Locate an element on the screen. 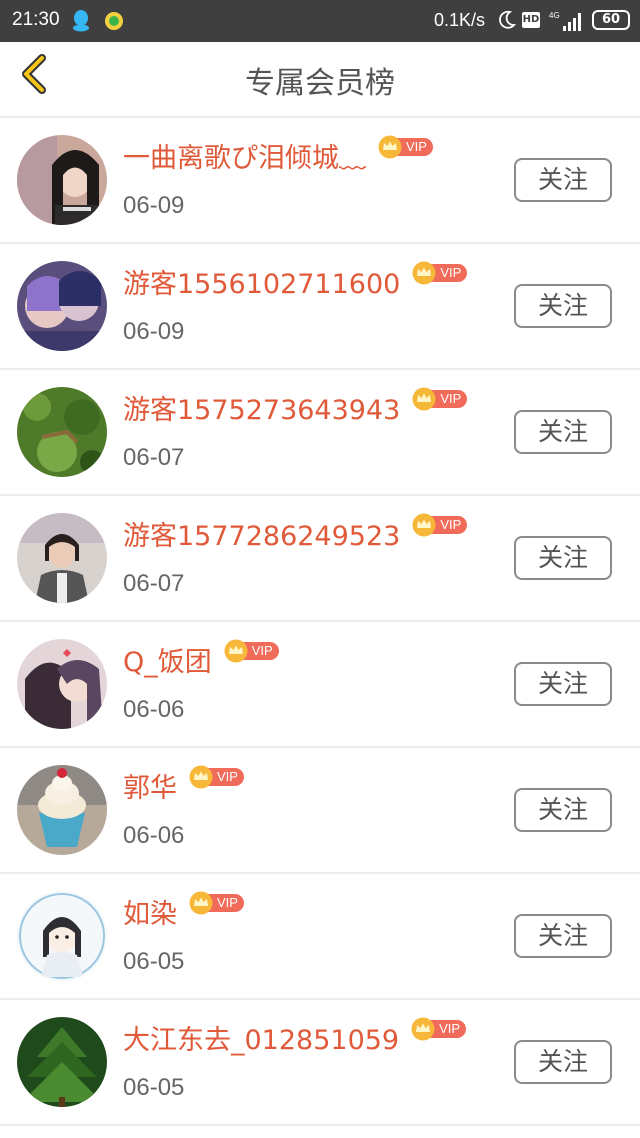 Image resolution: width=640 pixels, height=1138 pixels. name-row: 大江东去_012851059 VIP is located at coordinates (296, 1037).